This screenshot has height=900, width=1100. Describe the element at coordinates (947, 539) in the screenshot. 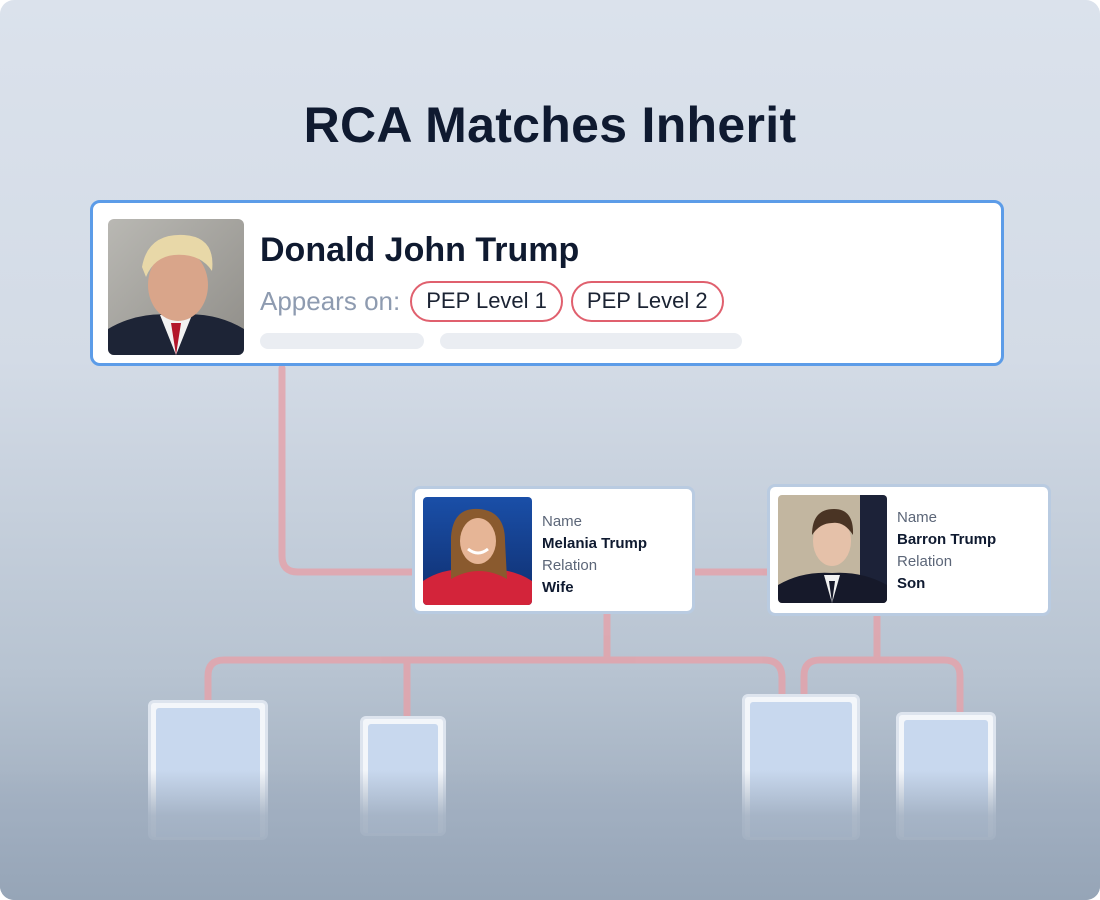

I see `relative-name: Barron Trump` at that location.